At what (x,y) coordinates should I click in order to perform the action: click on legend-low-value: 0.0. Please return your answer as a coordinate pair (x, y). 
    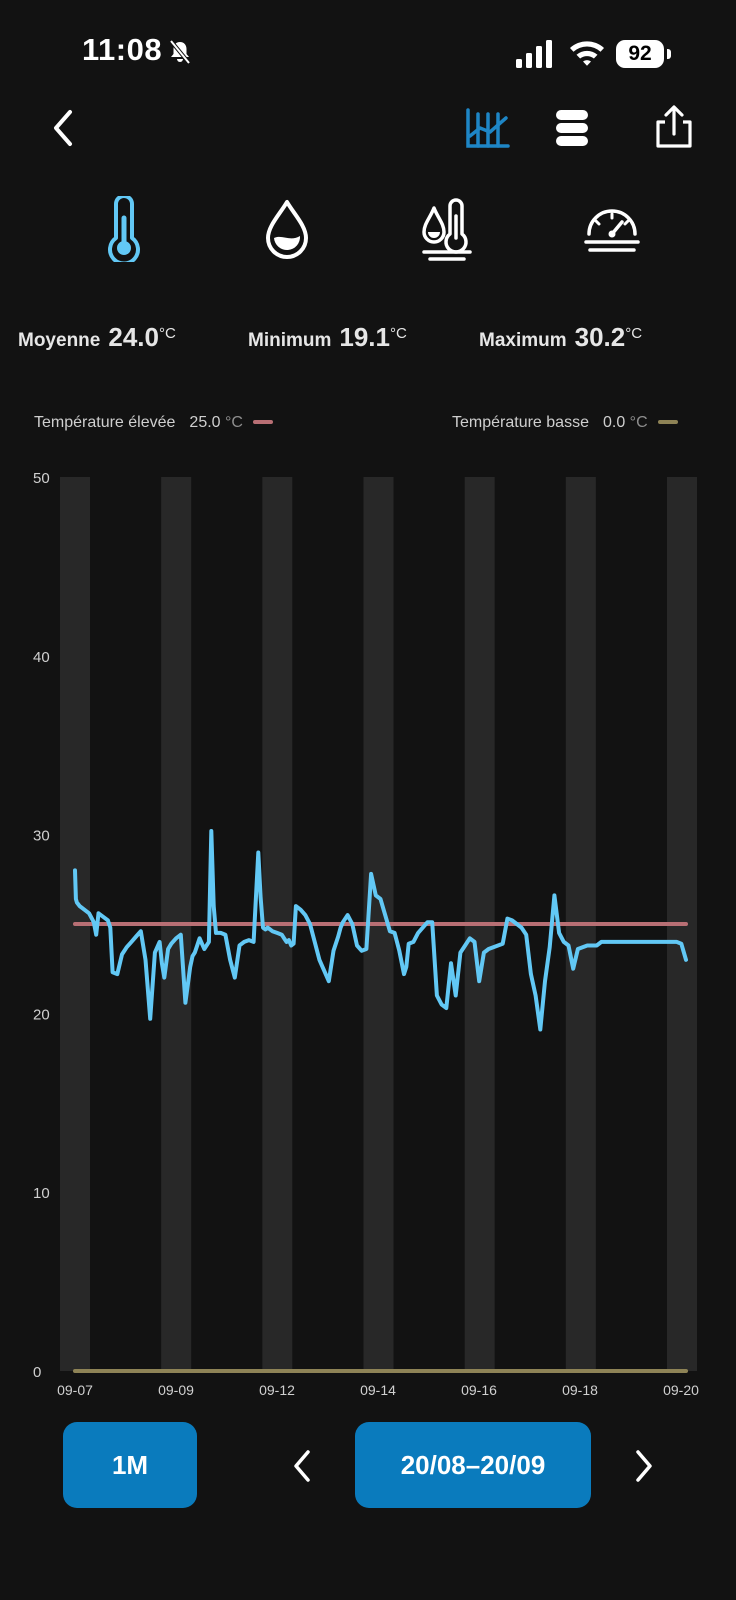
    Looking at the image, I should click on (614, 422).